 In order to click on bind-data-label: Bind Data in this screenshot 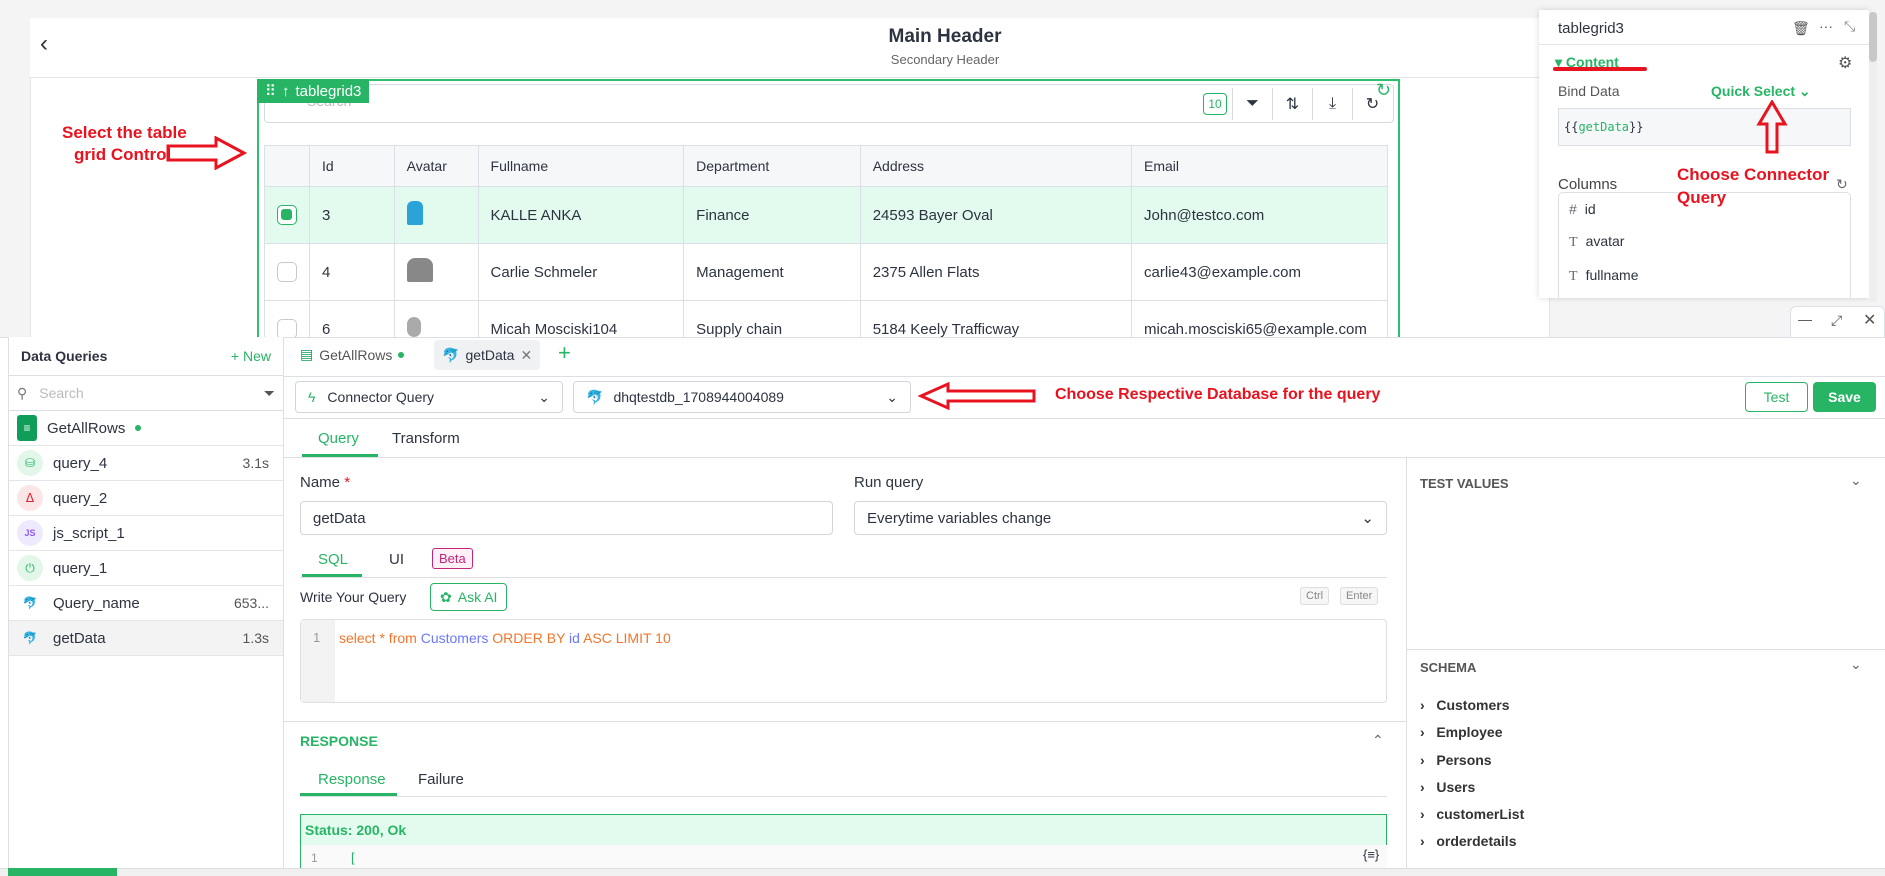, I will do `click(1589, 91)`.